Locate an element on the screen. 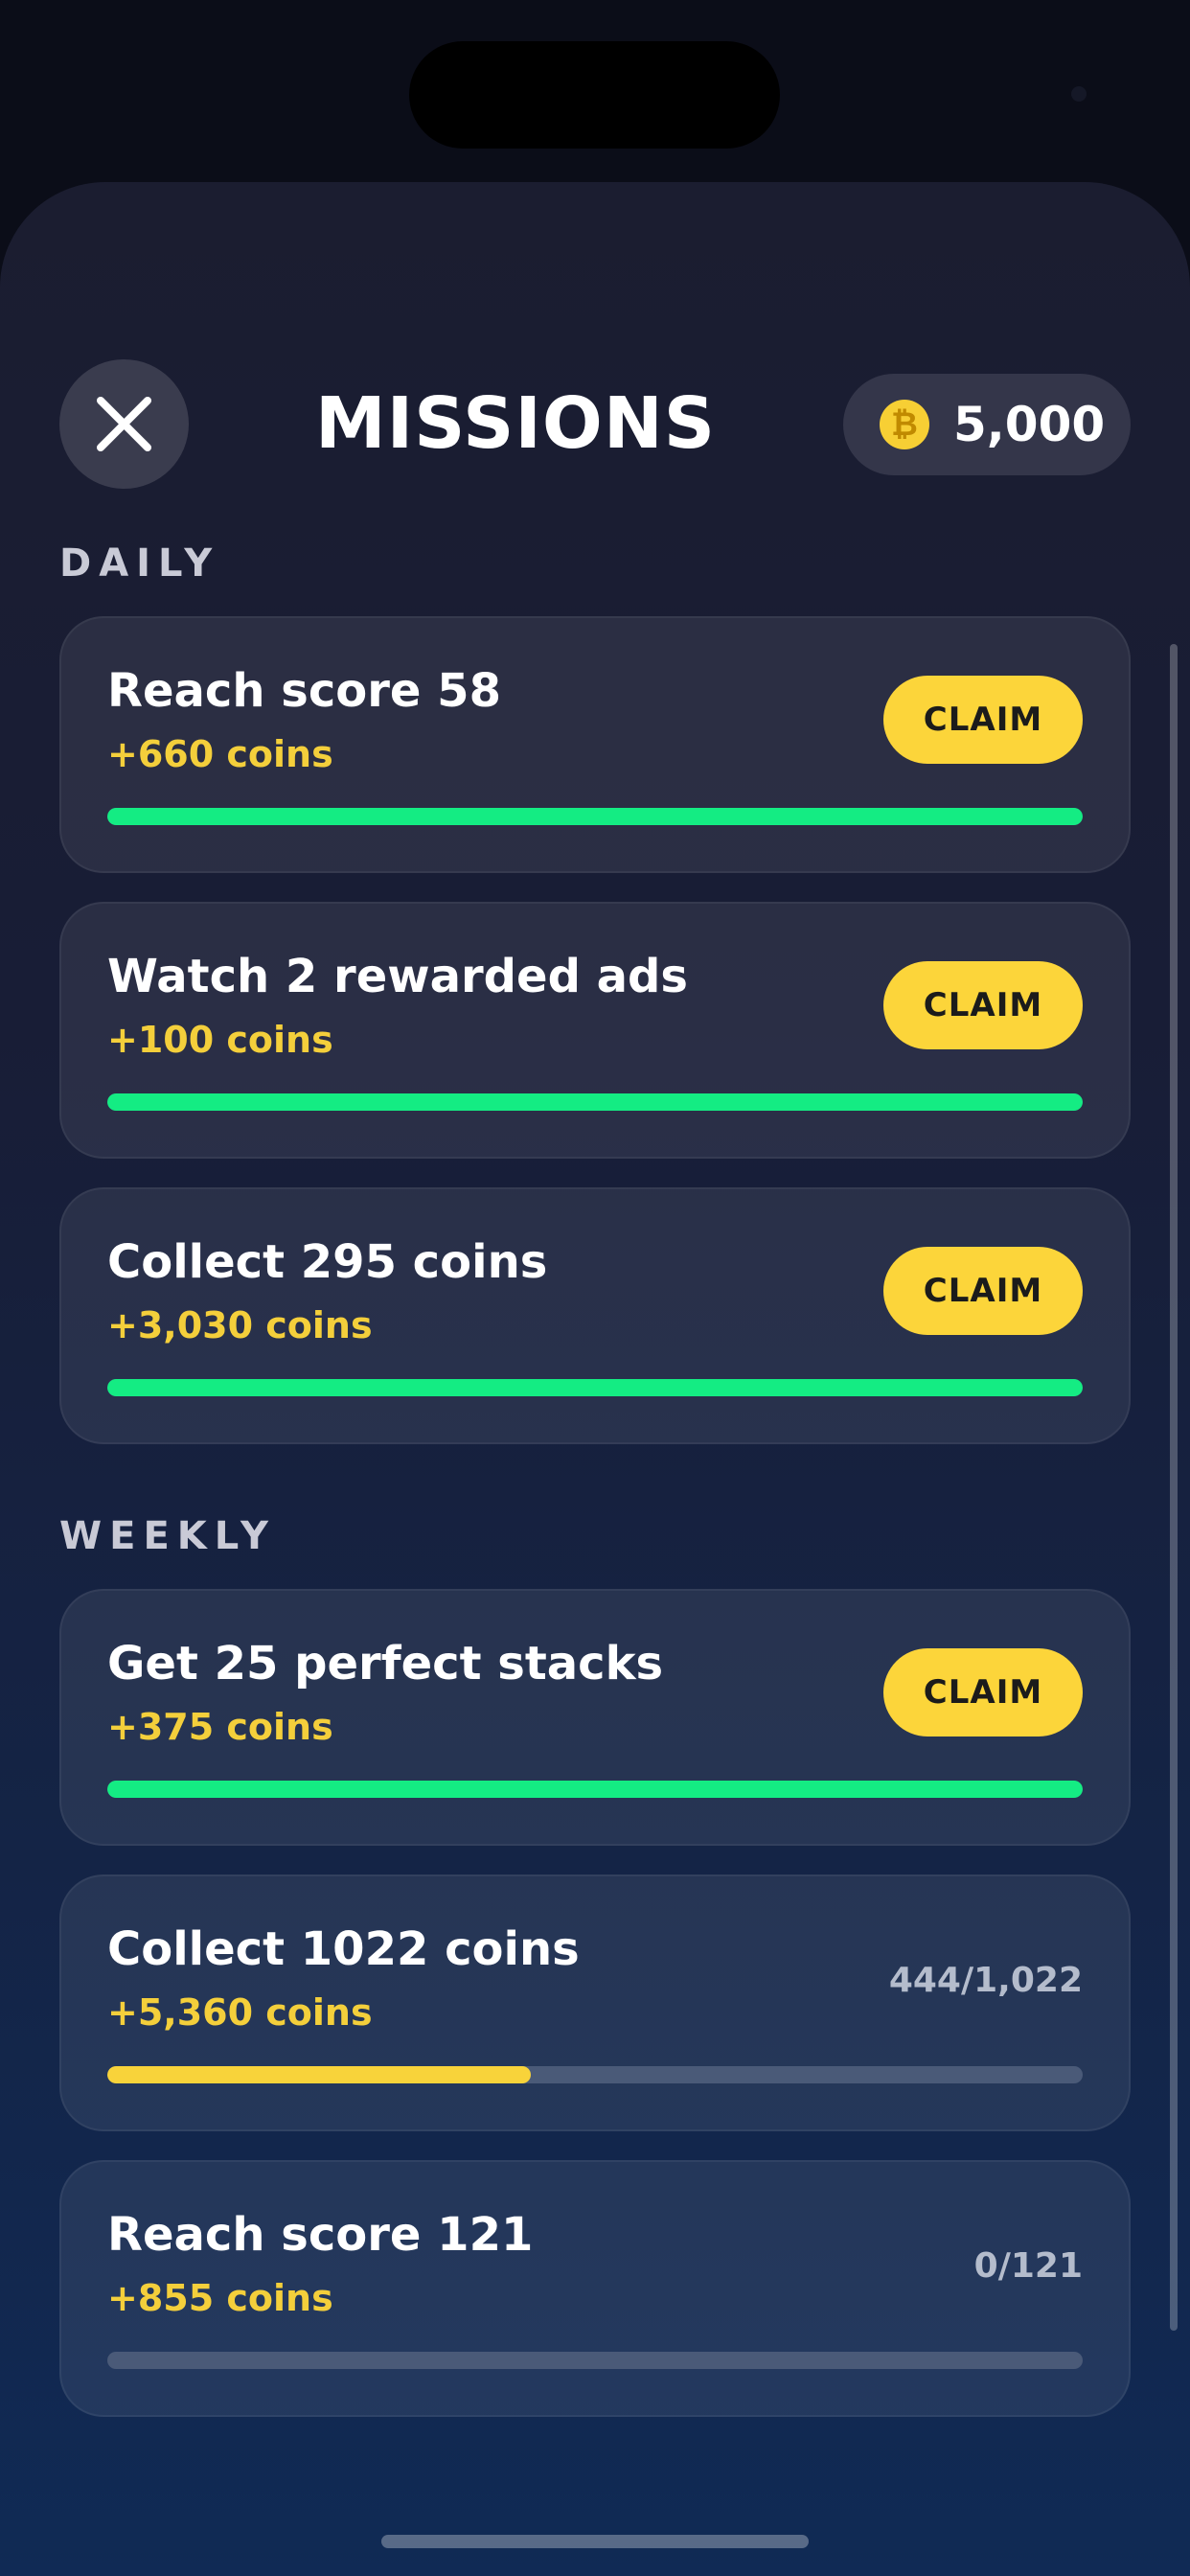 The width and height of the screenshot is (1190, 2576). coin-icon: ₿ is located at coordinates (905, 424).